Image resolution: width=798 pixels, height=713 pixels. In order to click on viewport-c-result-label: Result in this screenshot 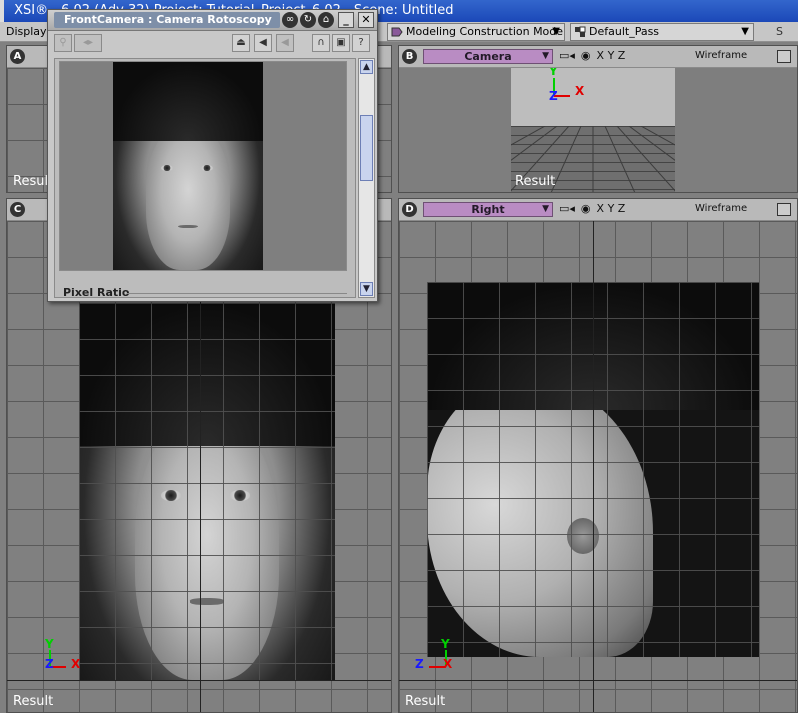, I will do `click(33, 701)`.